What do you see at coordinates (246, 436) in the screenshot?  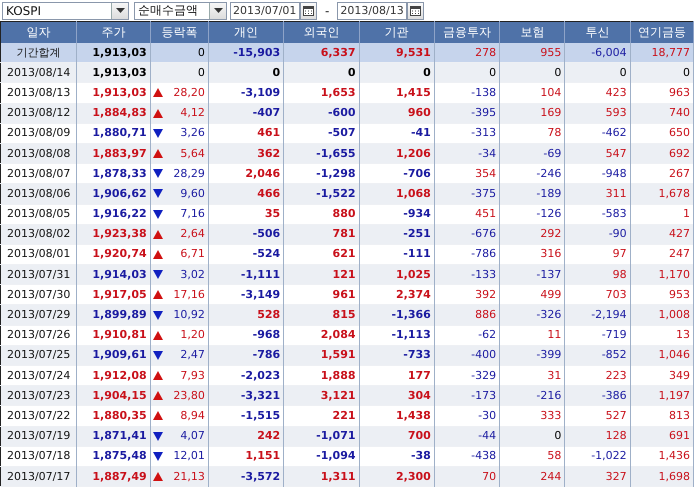 I see `table-cell: 242` at bounding box center [246, 436].